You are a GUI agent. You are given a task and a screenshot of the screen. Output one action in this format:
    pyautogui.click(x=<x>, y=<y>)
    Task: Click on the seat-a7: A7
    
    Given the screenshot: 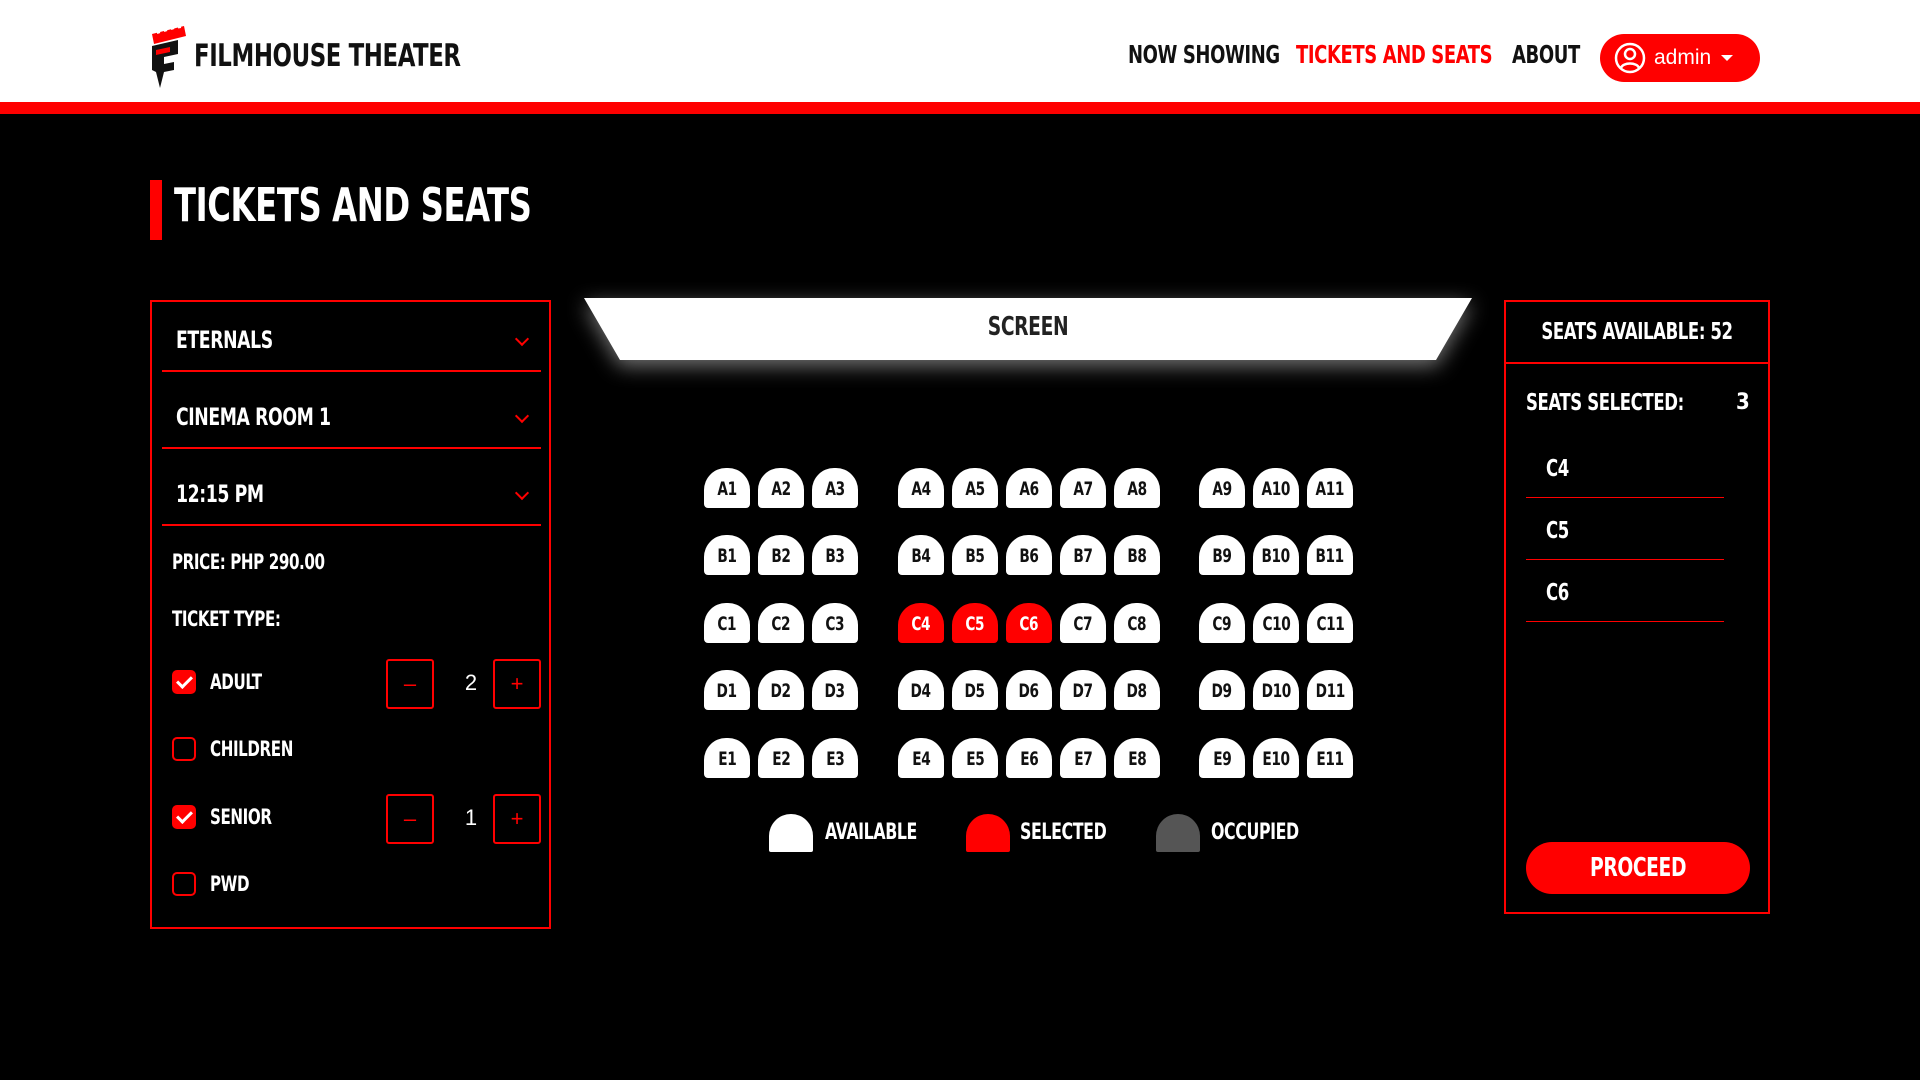 What is the action you would take?
    pyautogui.click(x=1083, y=488)
    